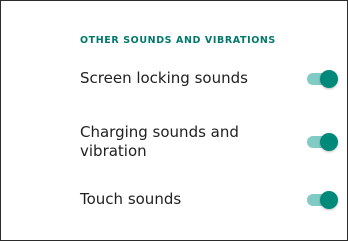  Describe the element at coordinates (164, 78) in the screenshot. I see `setting-label: Screen locking sounds` at that location.